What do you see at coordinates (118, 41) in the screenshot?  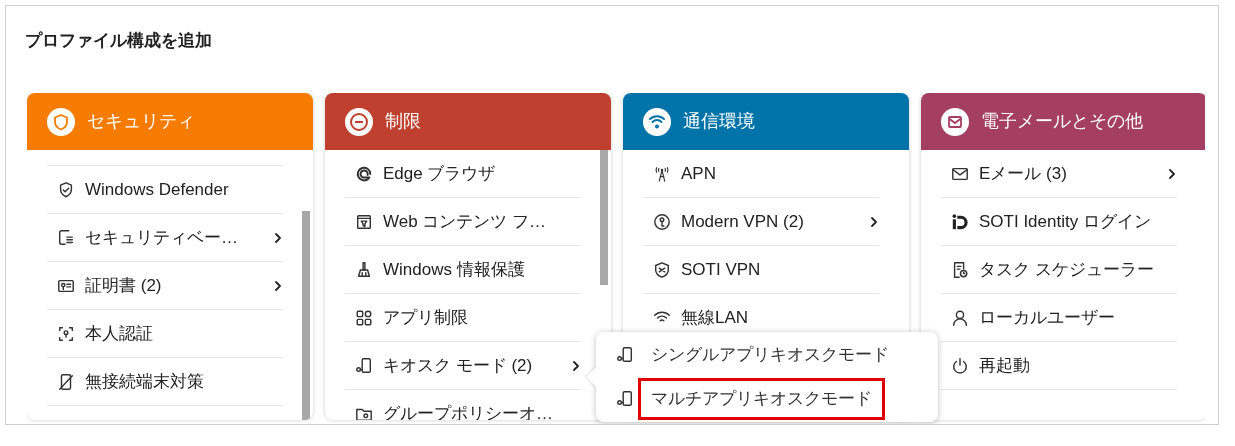 I see `dialog-title: プロファイル構成を追加` at bounding box center [118, 41].